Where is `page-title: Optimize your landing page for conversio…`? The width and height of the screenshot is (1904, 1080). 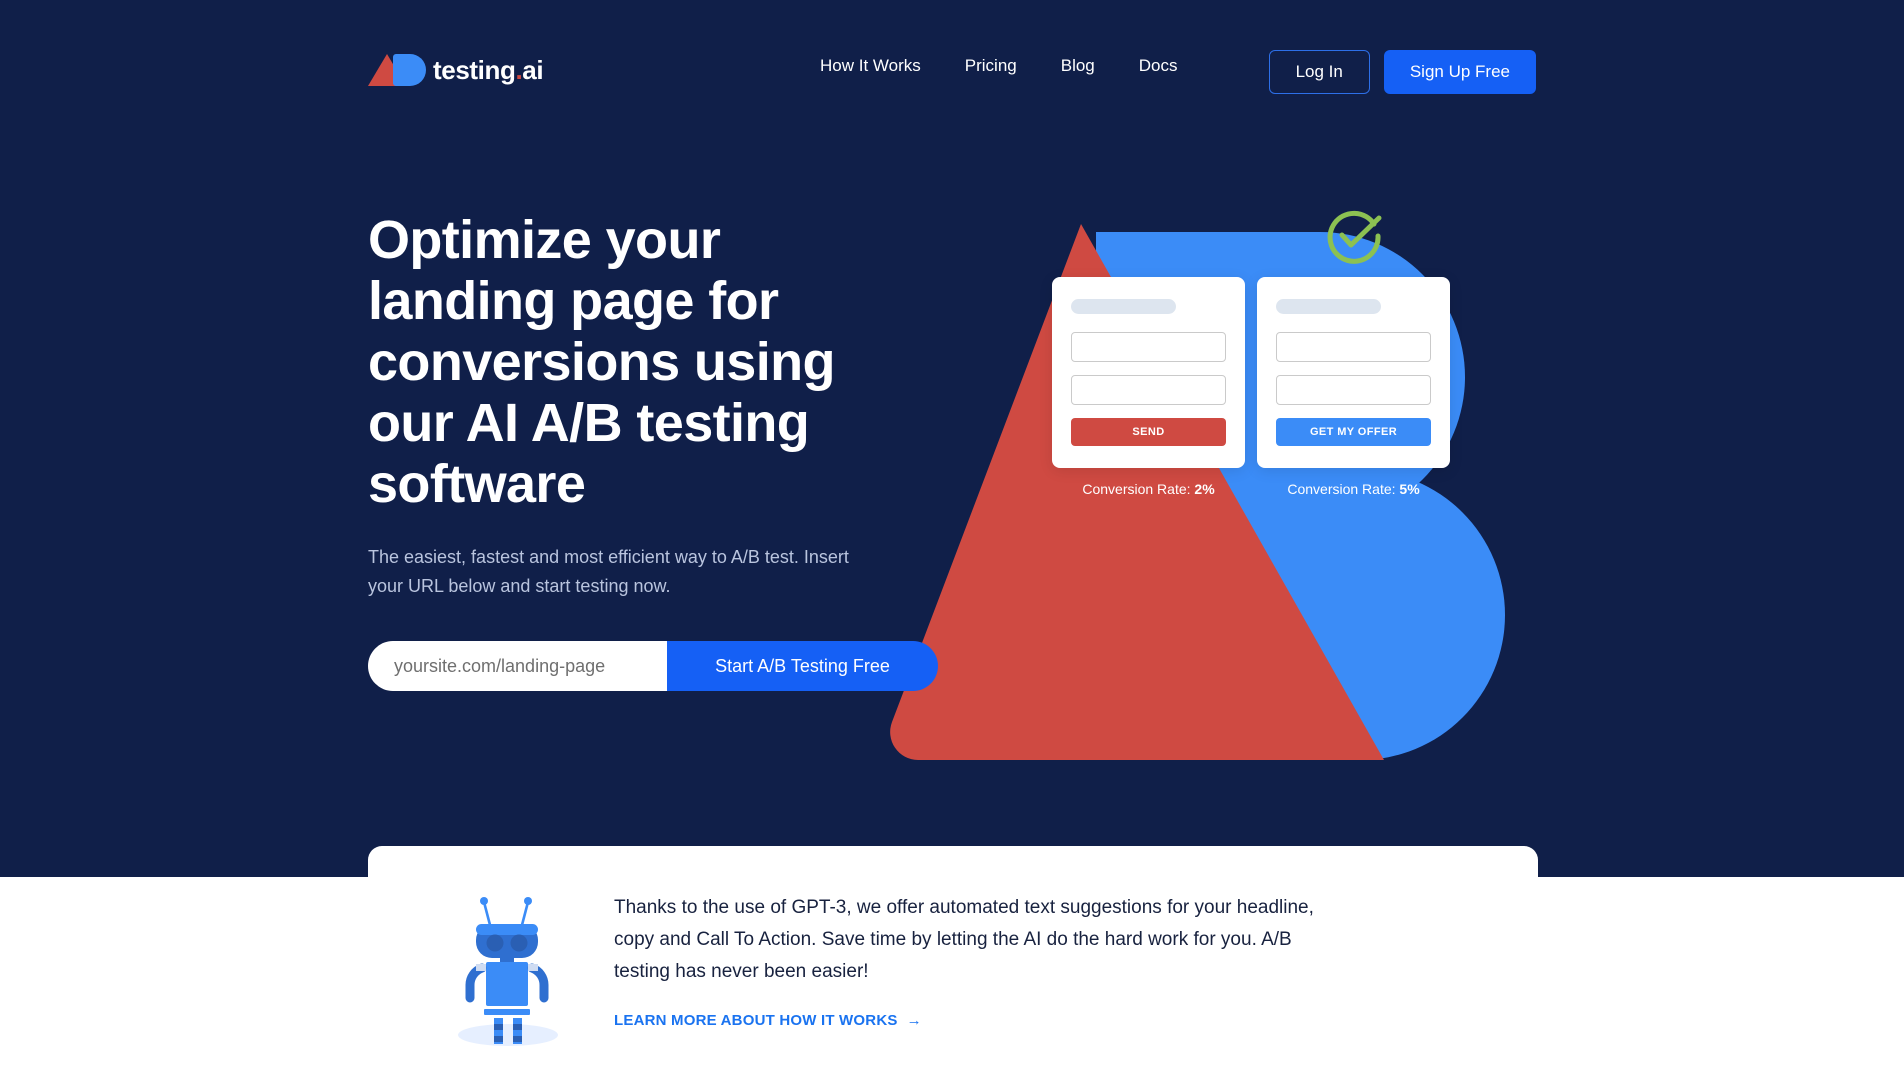
page-title: Optimize your landing page for conversio… is located at coordinates (602, 362).